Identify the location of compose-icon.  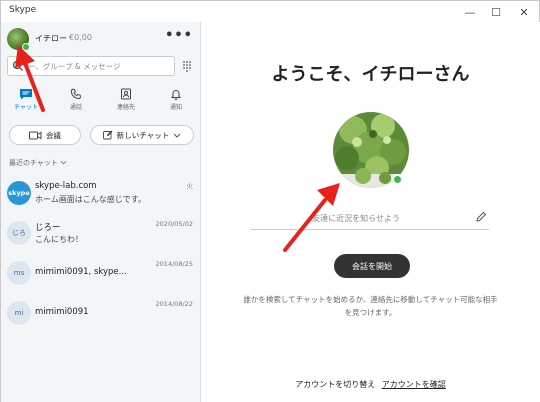
(107, 135).